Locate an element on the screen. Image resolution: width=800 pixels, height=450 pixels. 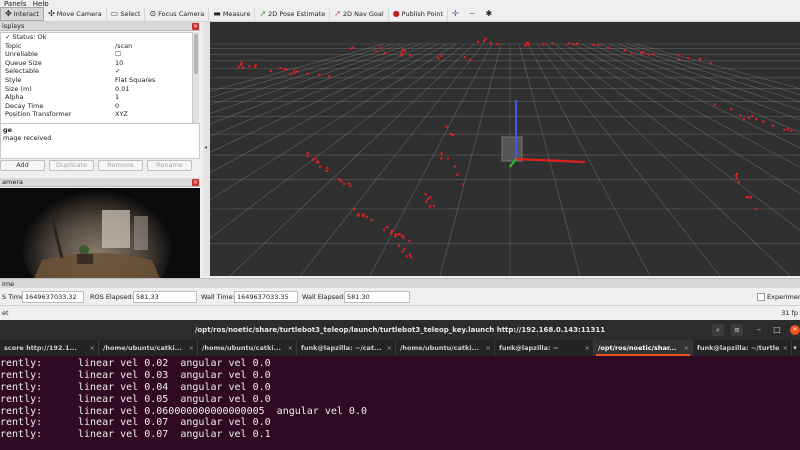
experimental-label: Experiment is located at coordinates (783, 297).